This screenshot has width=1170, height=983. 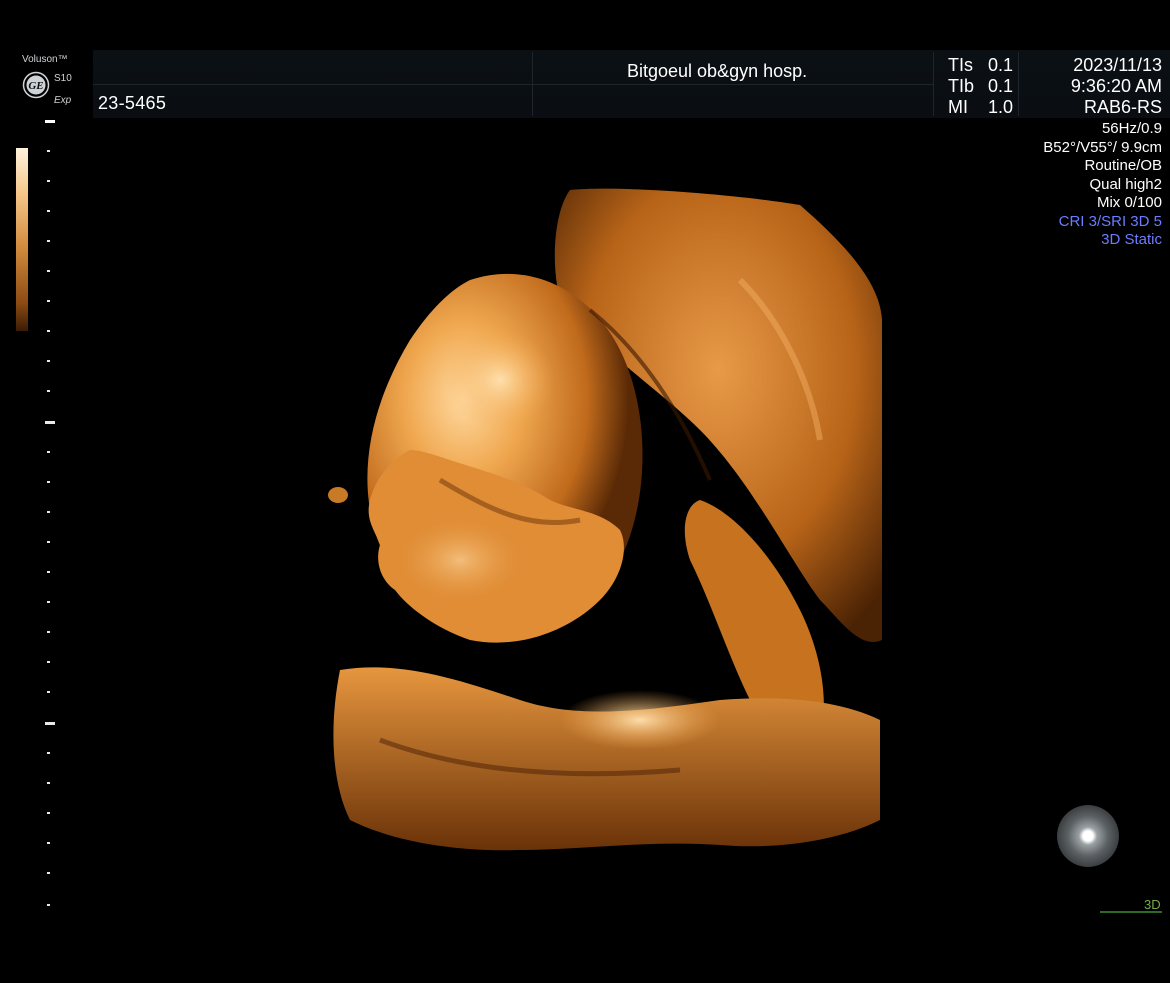 What do you see at coordinates (1001, 86) in the screenshot?
I see `tib-value: 0.1` at bounding box center [1001, 86].